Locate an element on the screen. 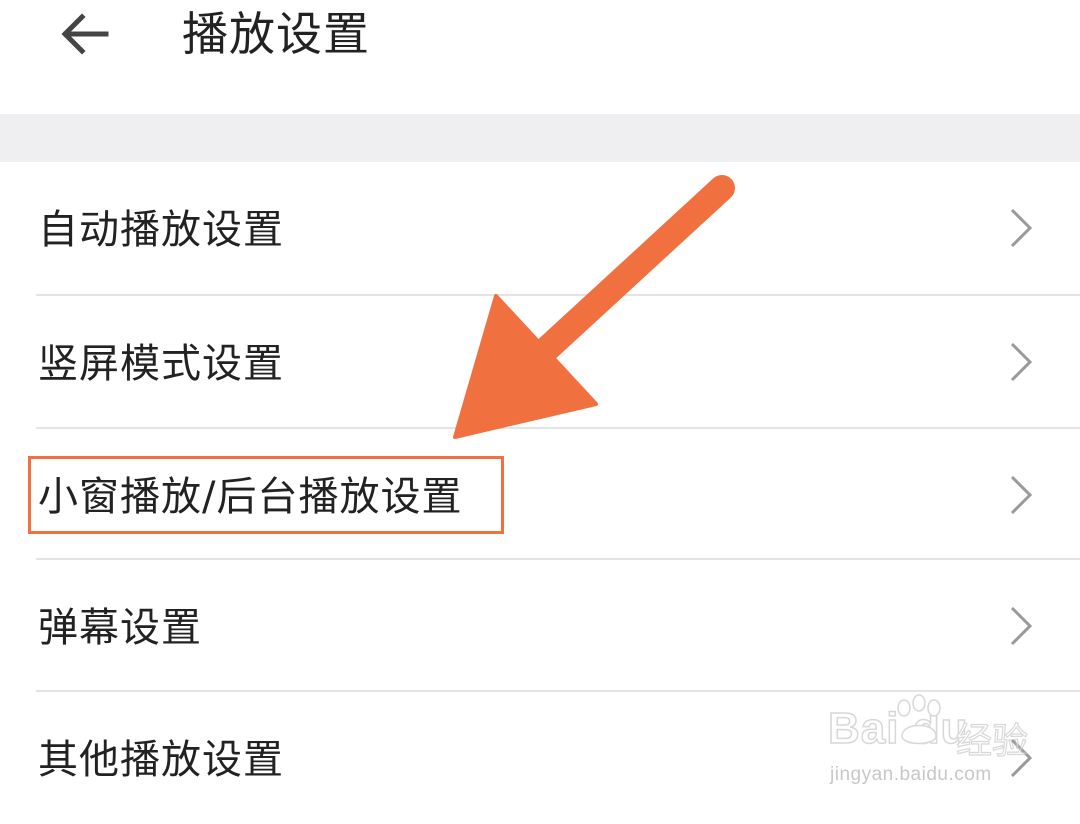  back-button is located at coordinates (84, 34).